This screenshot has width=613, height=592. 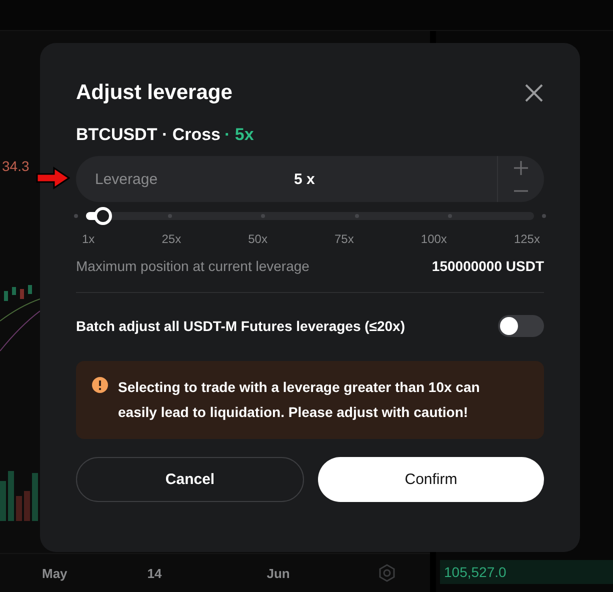 What do you see at coordinates (299, 400) in the screenshot?
I see `warning-text: Selecting to trade with a leverage greater than 10x can easily lead to liquidation. Please adjust with caution!` at bounding box center [299, 400].